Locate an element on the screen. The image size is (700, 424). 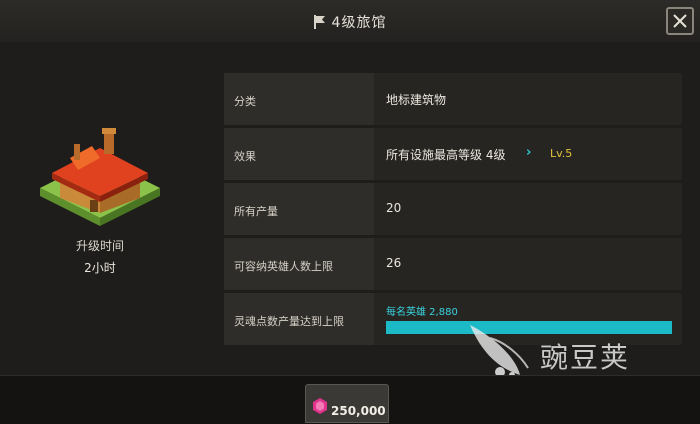
info-row-category: 分类 地标建筑物 is located at coordinates (453, 99).